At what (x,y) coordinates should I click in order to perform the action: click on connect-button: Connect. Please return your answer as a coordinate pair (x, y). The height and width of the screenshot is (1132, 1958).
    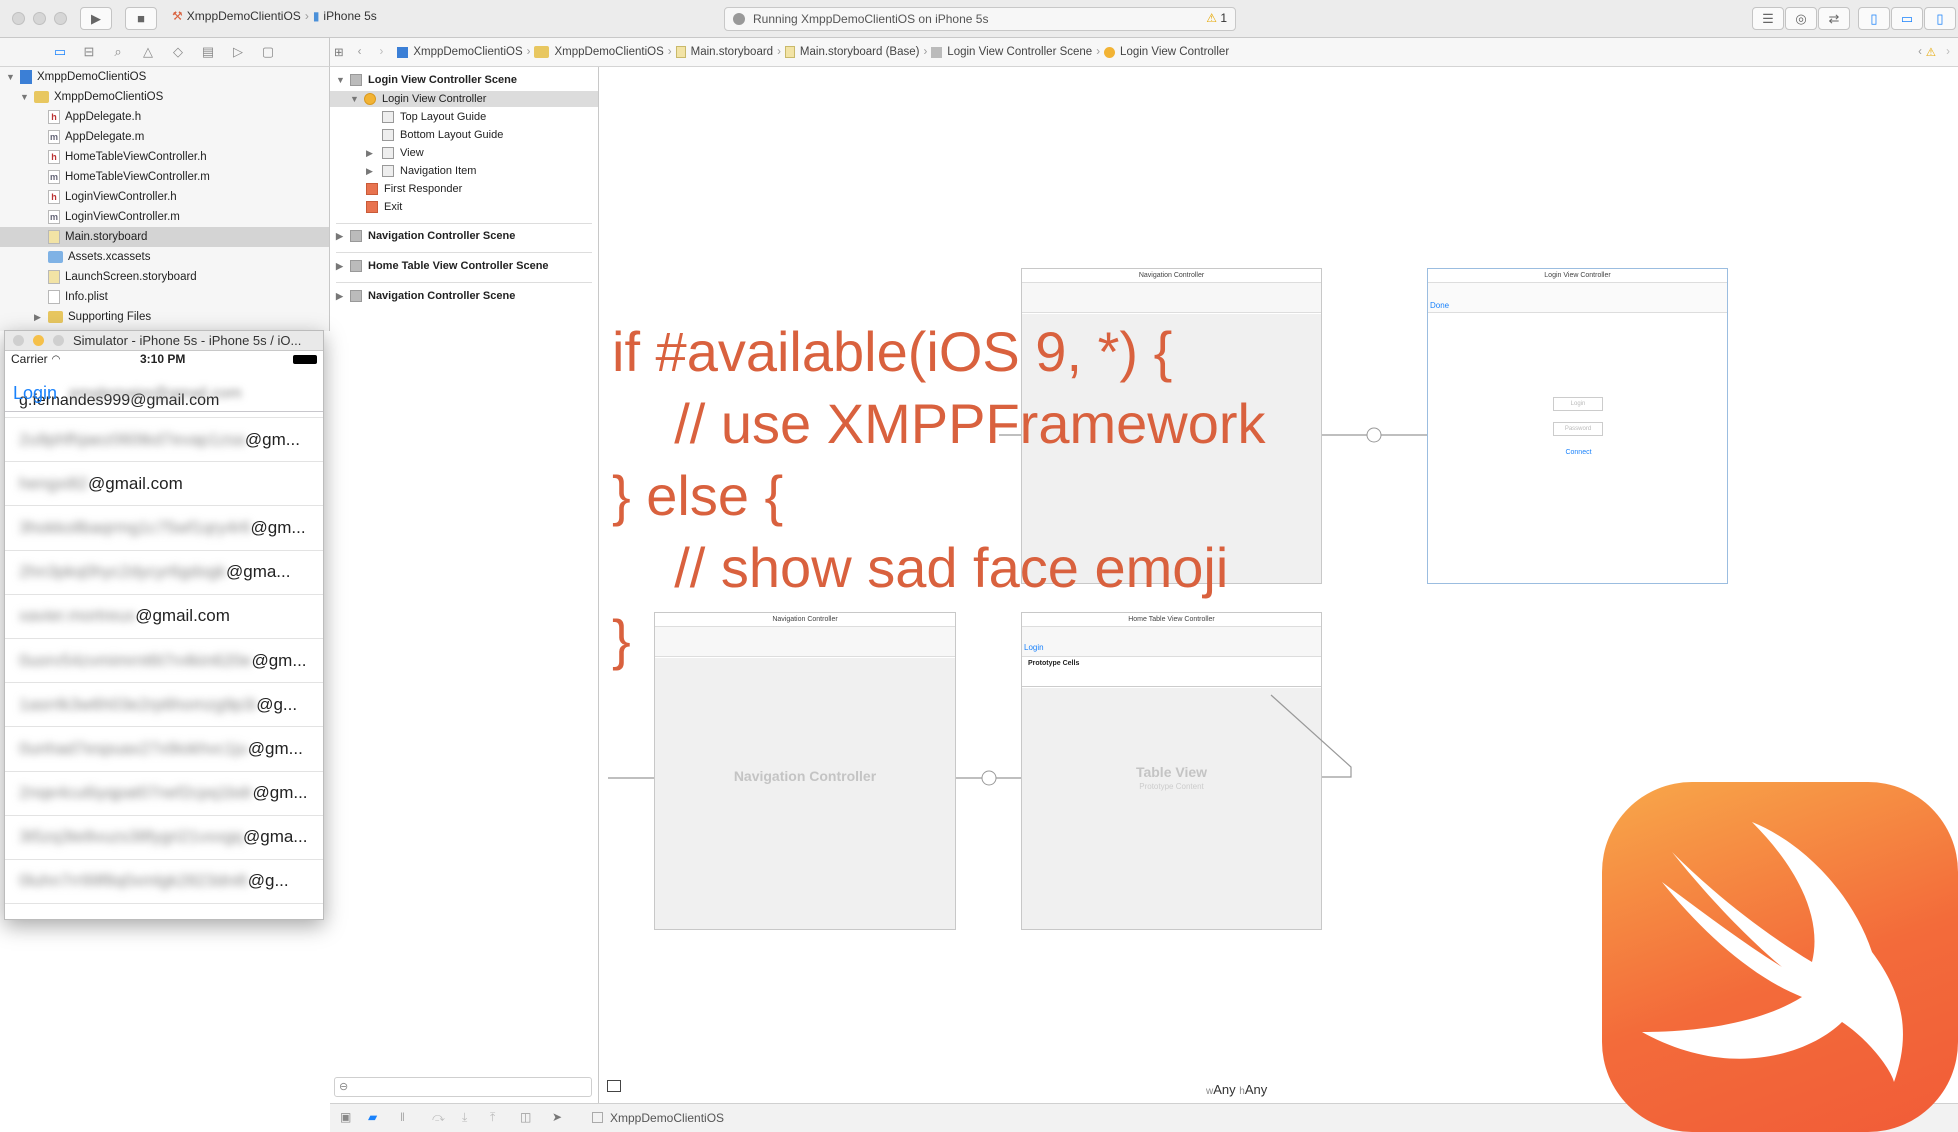
    Looking at the image, I should click on (1578, 452).